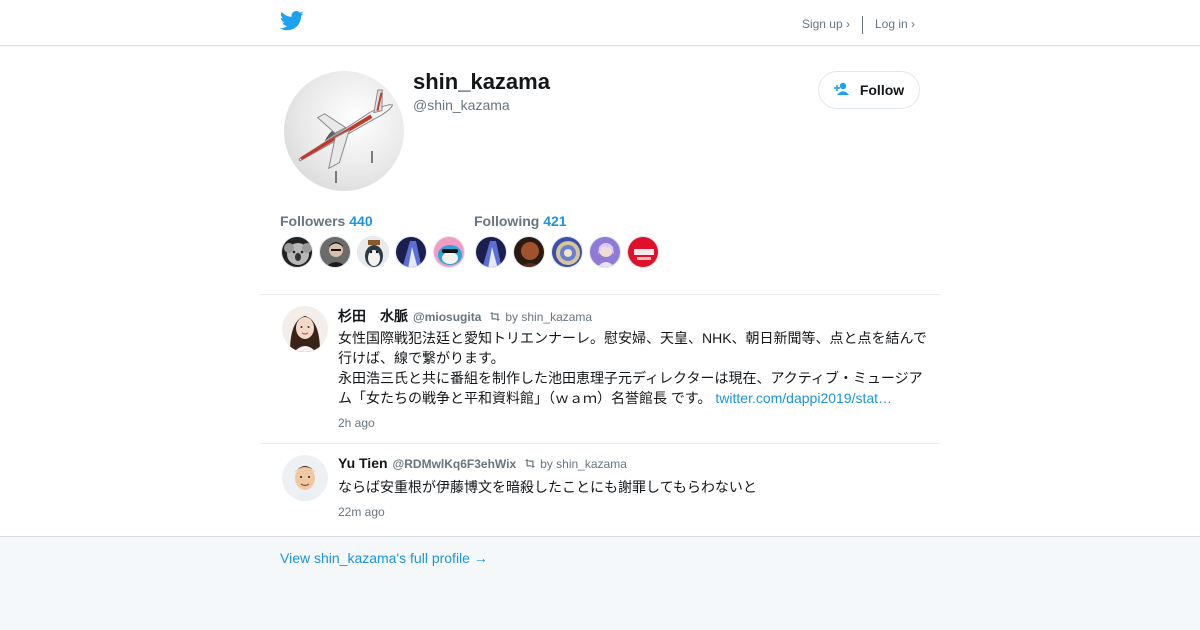 The width and height of the screenshot is (1200, 630). I want to click on following-avatar-row, so click(567, 252).